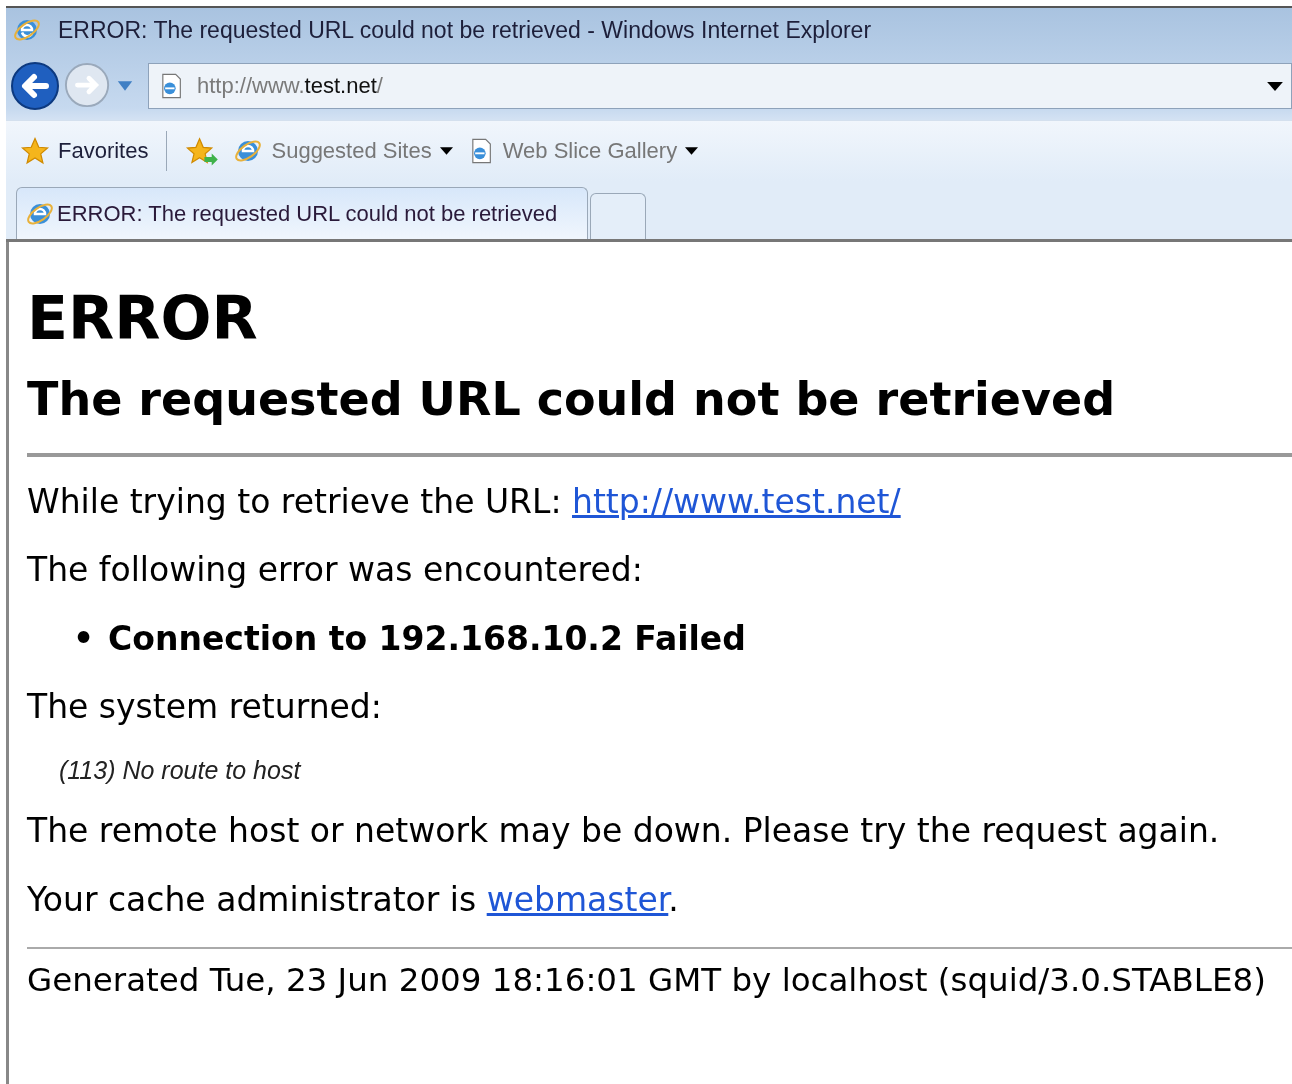 Image resolution: width=1292 pixels, height=1084 pixels. Describe the element at coordinates (202, 151) in the screenshot. I see `add-favorite-icon` at that location.